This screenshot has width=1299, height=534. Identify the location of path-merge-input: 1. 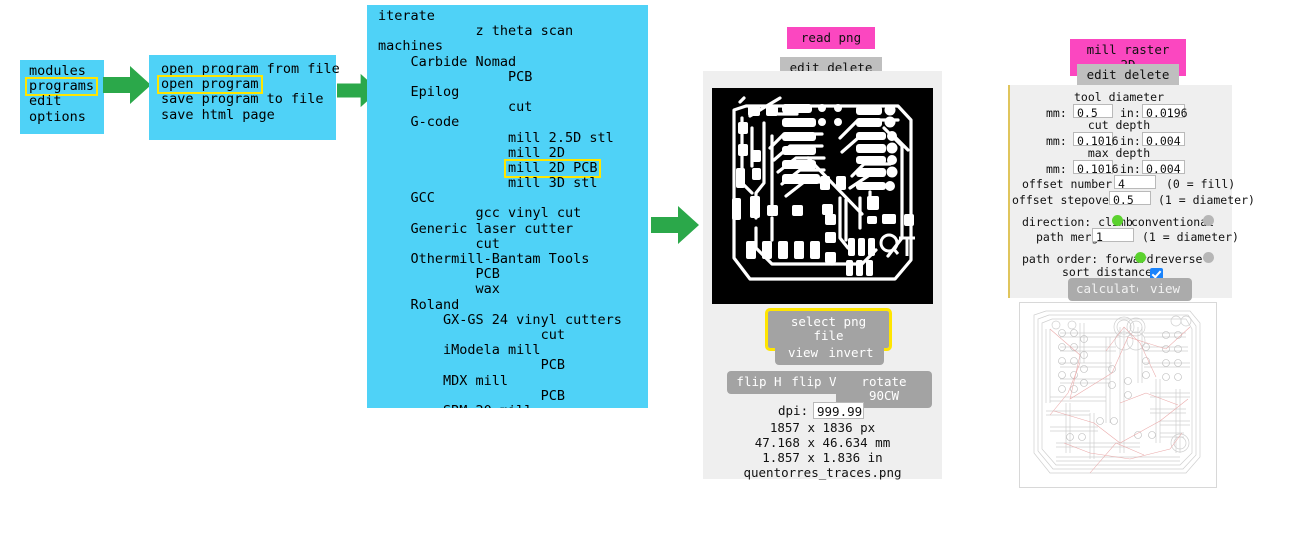
(1113, 236).